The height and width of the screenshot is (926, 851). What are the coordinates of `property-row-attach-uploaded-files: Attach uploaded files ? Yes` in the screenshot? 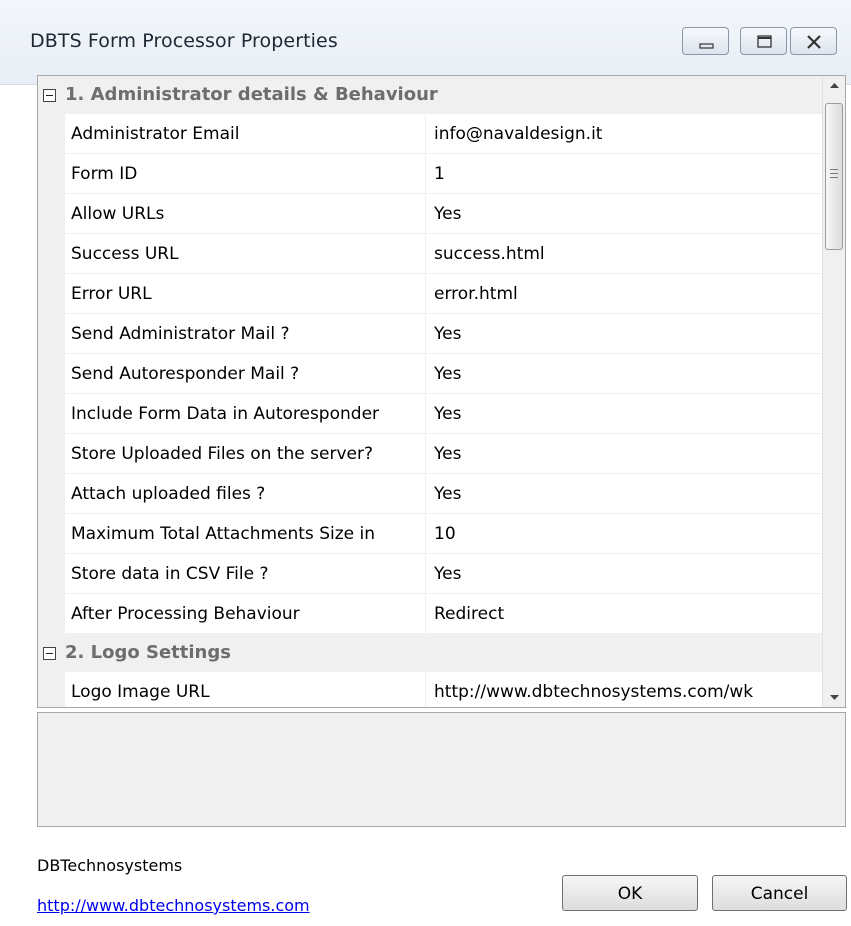 It's located at (430, 494).